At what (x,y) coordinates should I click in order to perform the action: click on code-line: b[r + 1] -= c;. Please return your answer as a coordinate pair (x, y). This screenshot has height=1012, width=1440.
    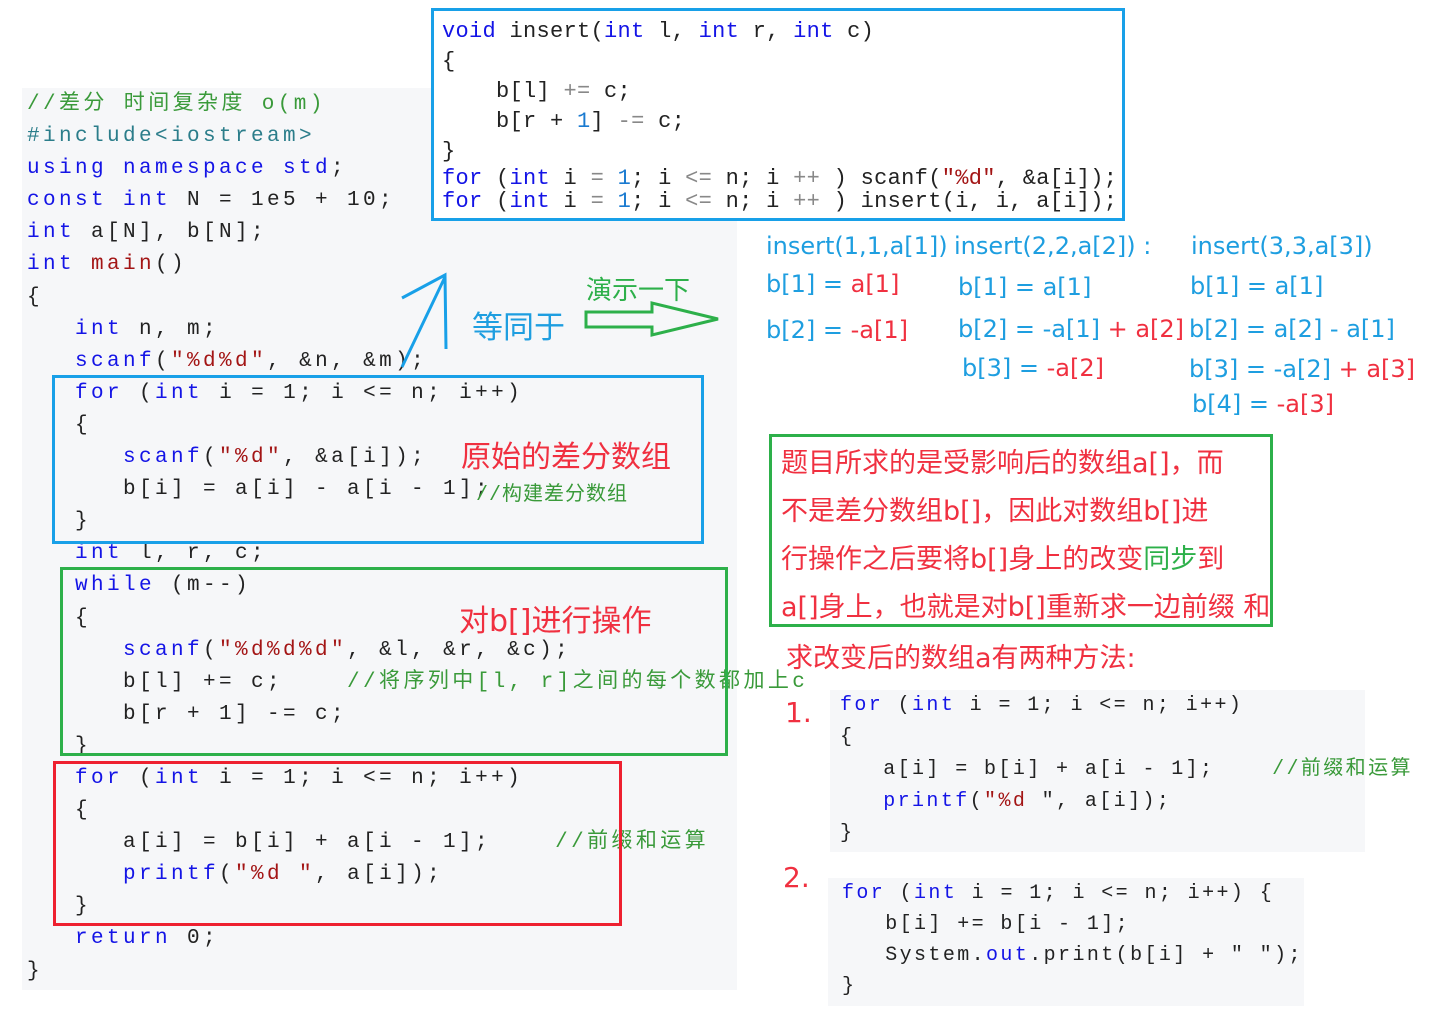
    Looking at the image, I should click on (779, 122).